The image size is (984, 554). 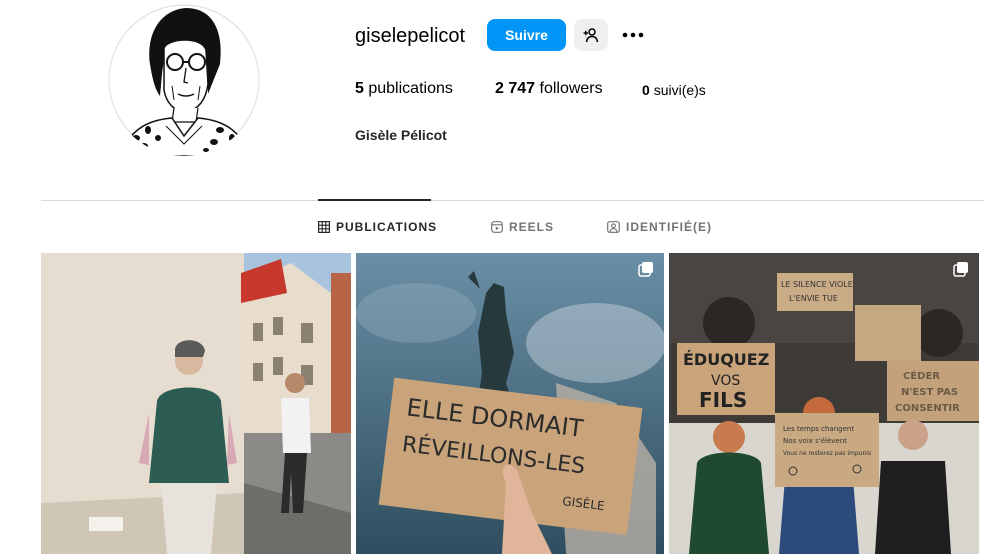 I want to click on tagged-icon, so click(x=613, y=227).